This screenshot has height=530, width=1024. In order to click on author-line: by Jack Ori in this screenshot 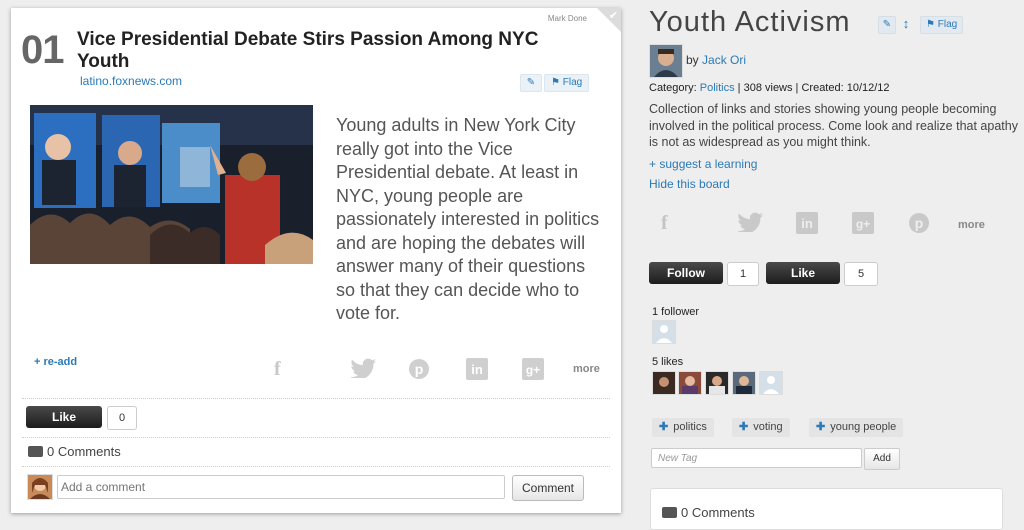, I will do `click(716, 60)`.